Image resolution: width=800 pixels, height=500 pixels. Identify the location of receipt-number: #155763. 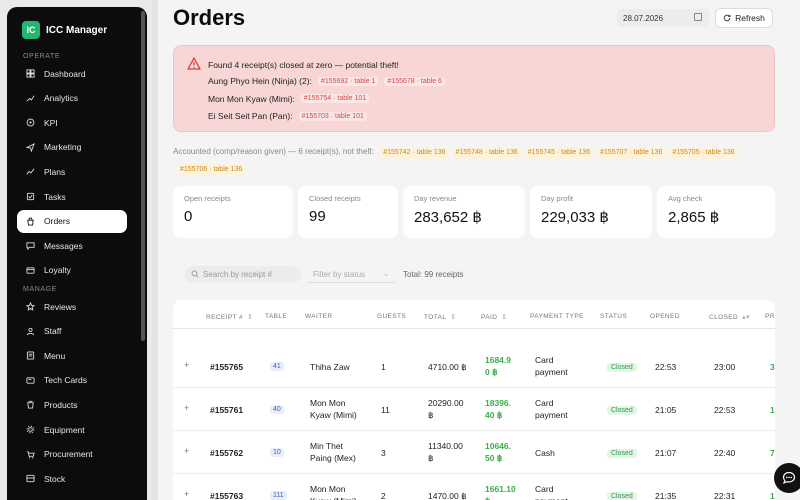
(226, 495).